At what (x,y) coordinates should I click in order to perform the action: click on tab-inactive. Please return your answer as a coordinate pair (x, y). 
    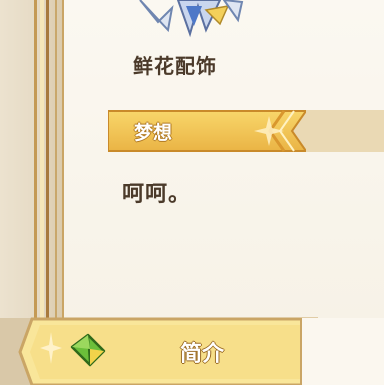
    Looking at the image, I should click on (342, 351).